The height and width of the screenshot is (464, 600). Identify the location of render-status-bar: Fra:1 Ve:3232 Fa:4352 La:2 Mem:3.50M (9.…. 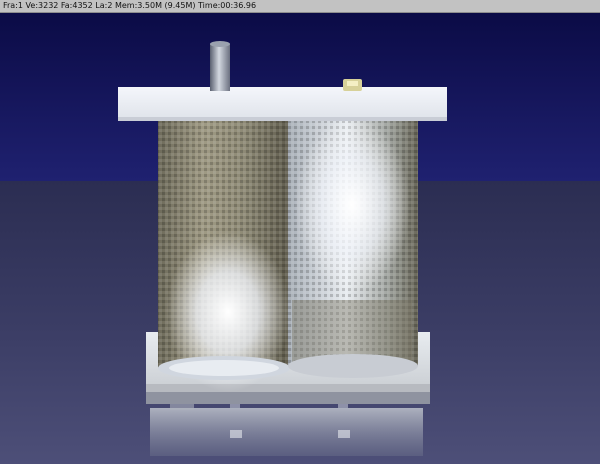
(300, 6).